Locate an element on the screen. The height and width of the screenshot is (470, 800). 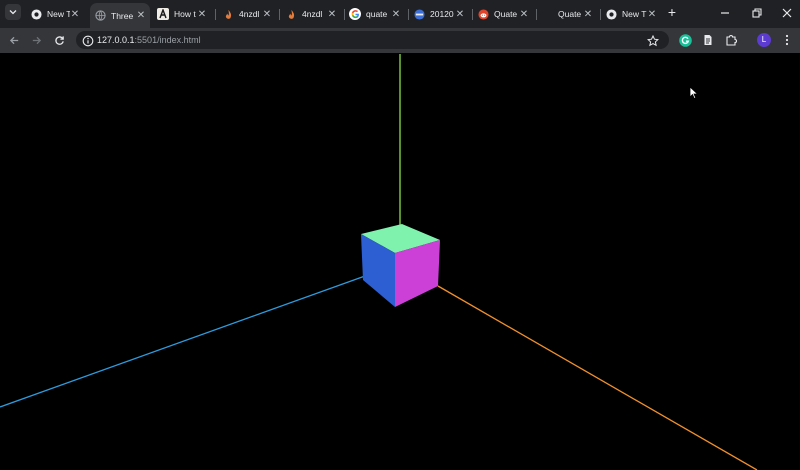
tab-new-tab-2: New T ✕ is located at coordinates (633, 14).